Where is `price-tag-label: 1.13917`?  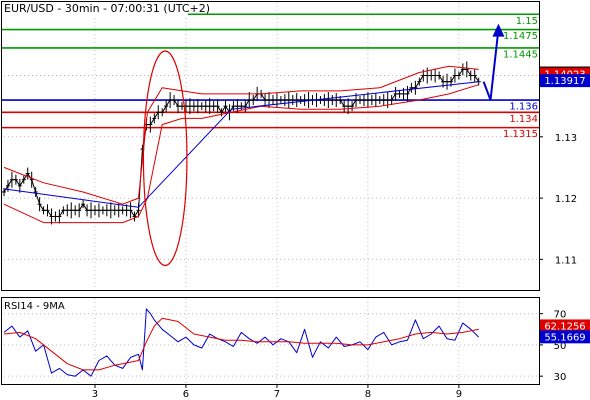
price-tag-label: 1.13917 is located at coordinates (564, 81).